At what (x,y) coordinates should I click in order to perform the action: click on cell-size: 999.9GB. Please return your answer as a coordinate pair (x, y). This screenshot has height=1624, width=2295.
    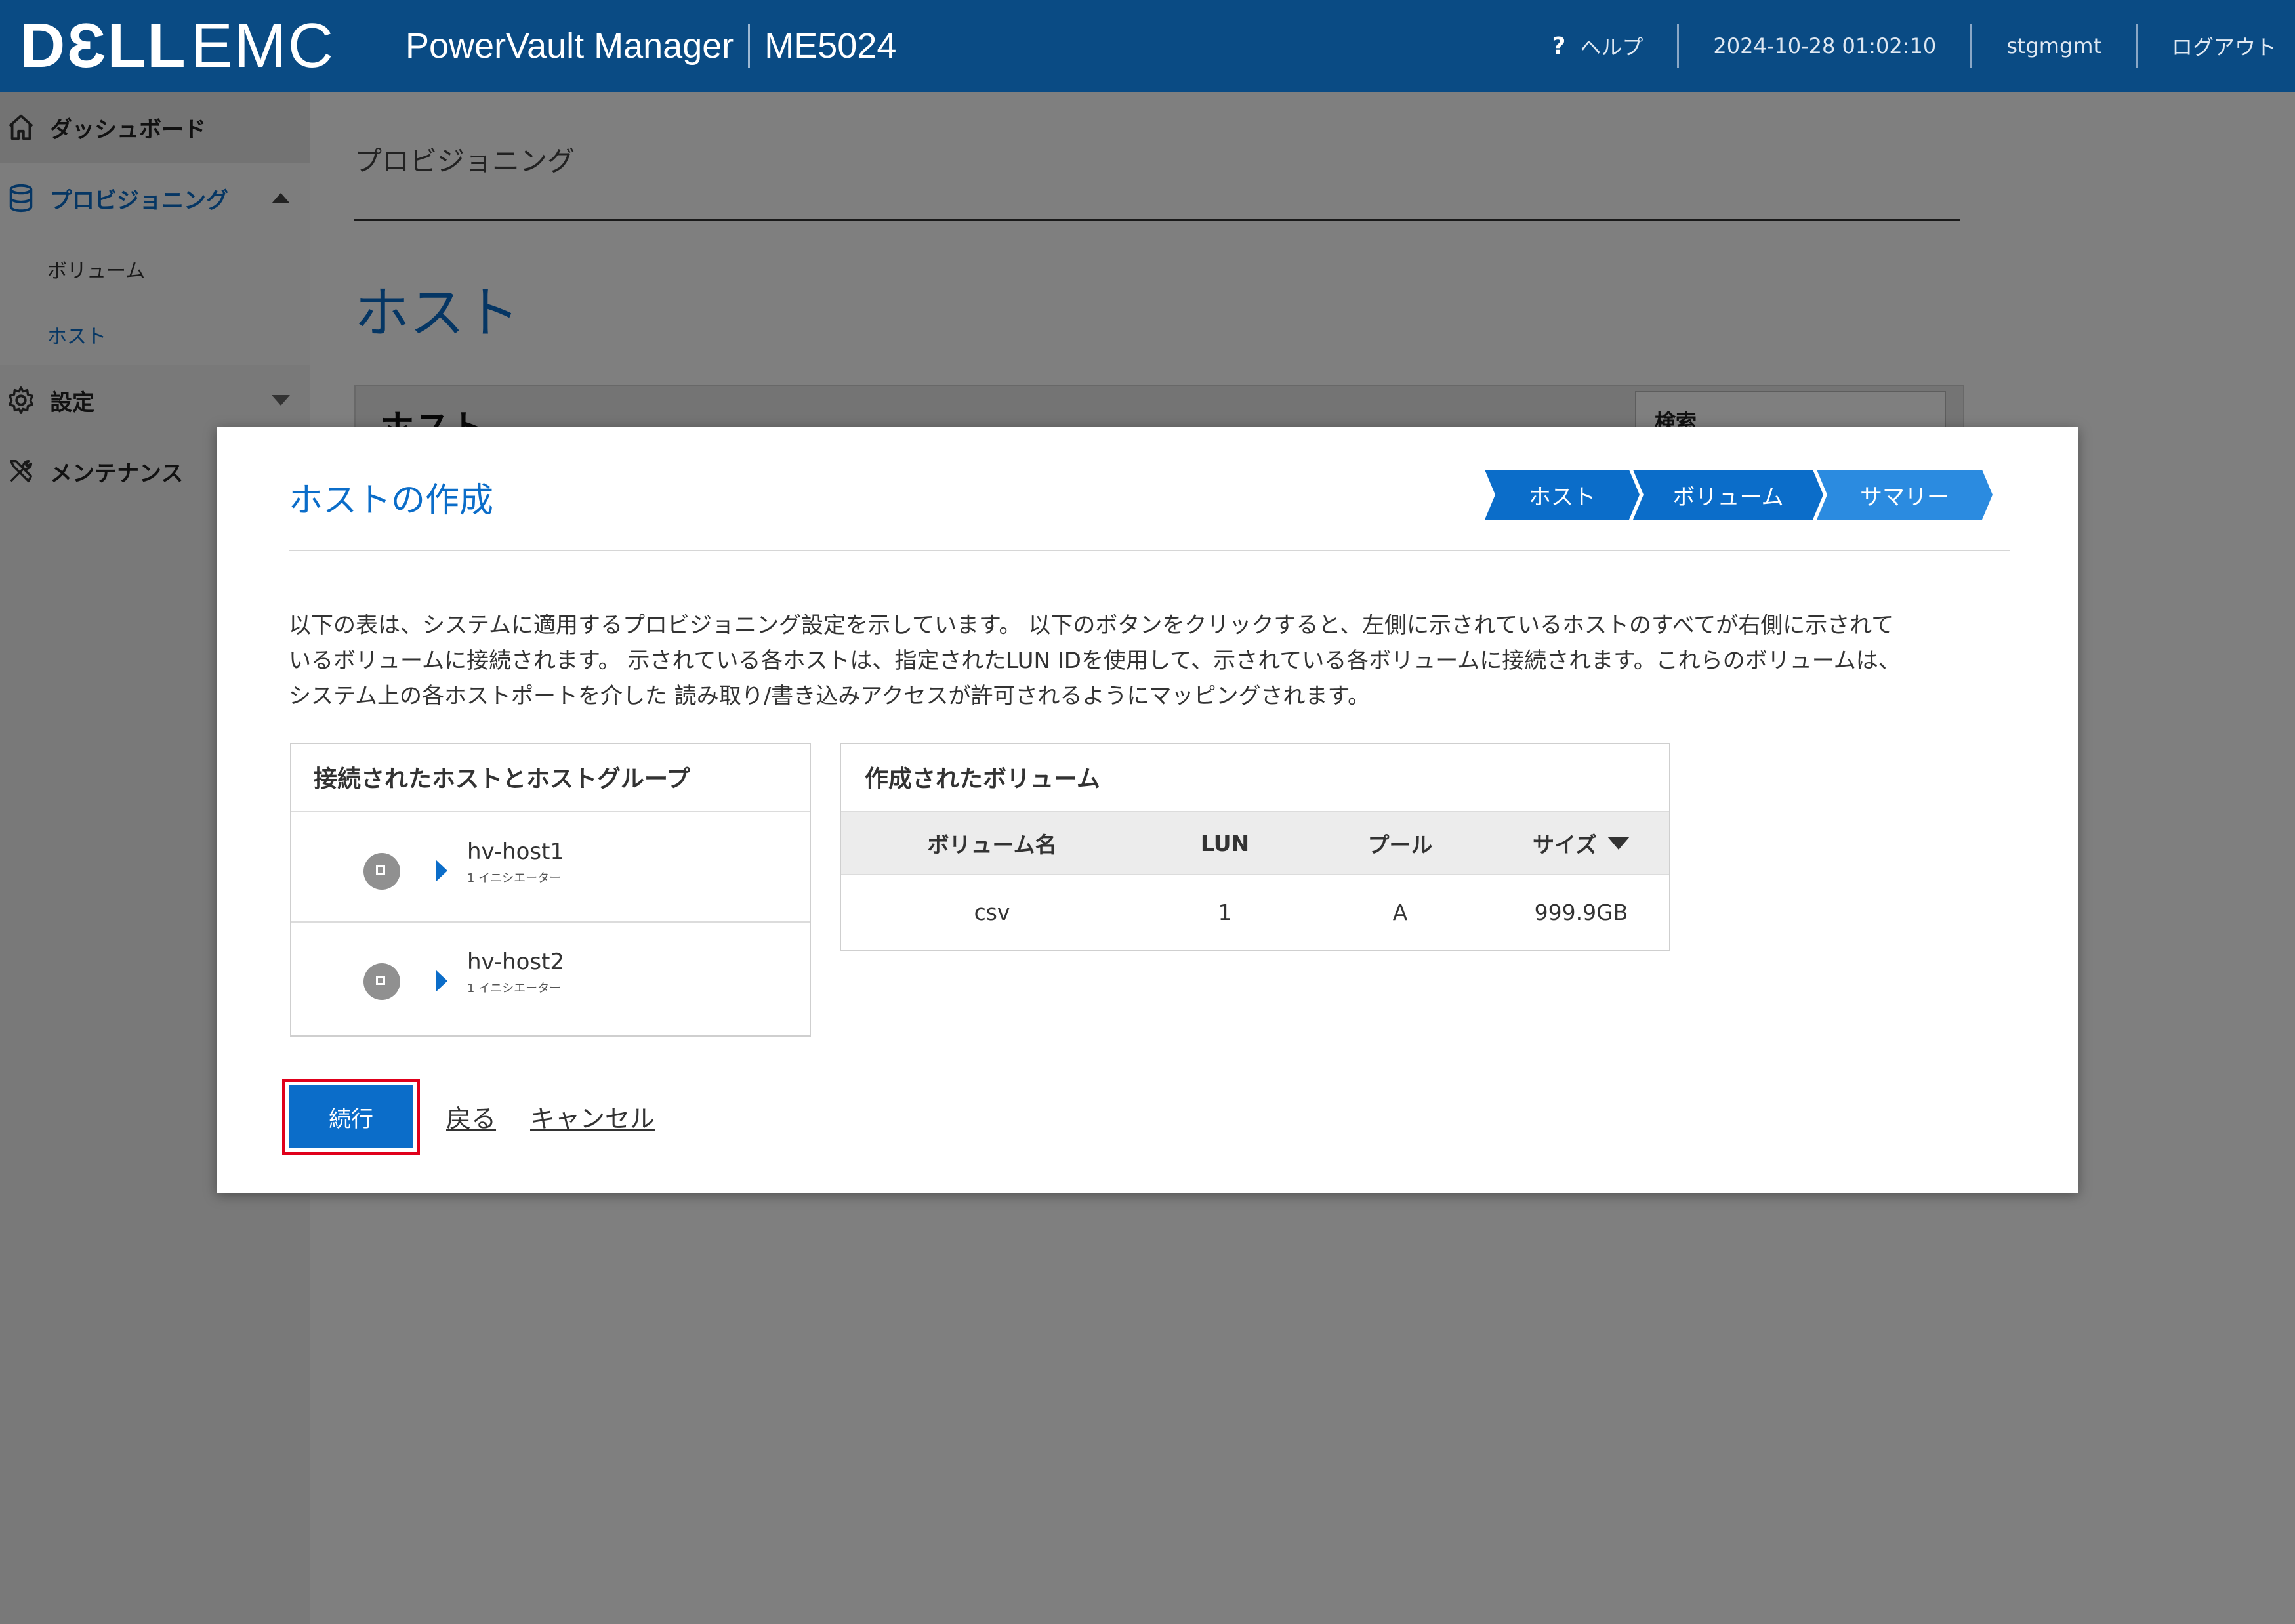
    Looking at the image, I should click on (1581, 912).